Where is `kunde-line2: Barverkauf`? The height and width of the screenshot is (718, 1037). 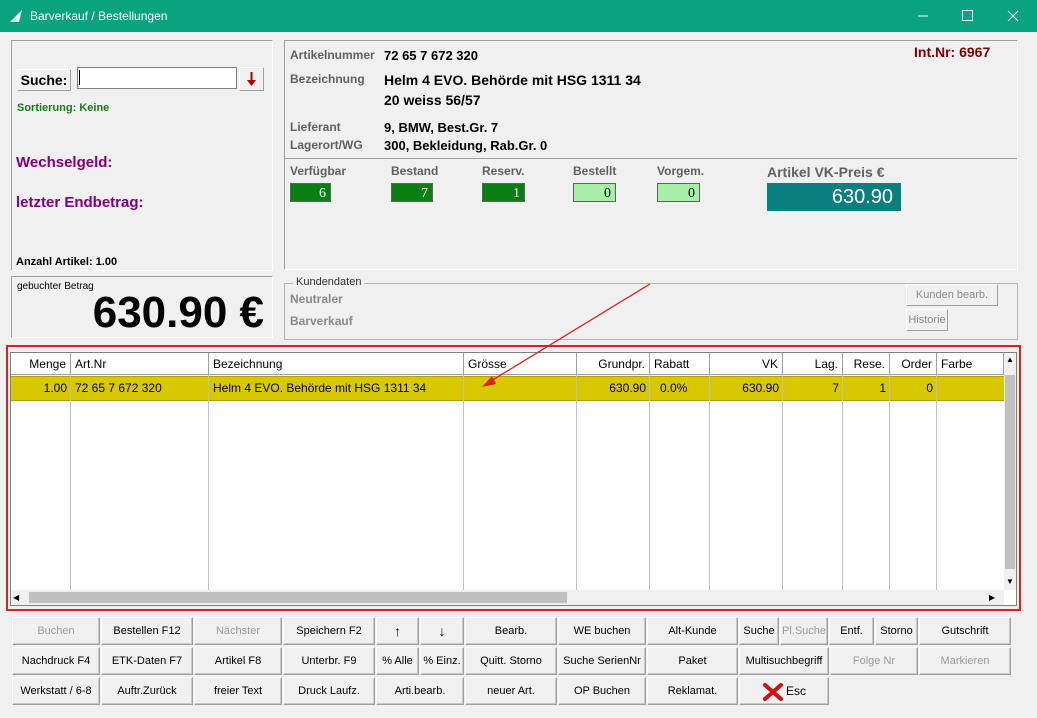 kunde-line2: Barverkauf is located at coordinates (321, 321).